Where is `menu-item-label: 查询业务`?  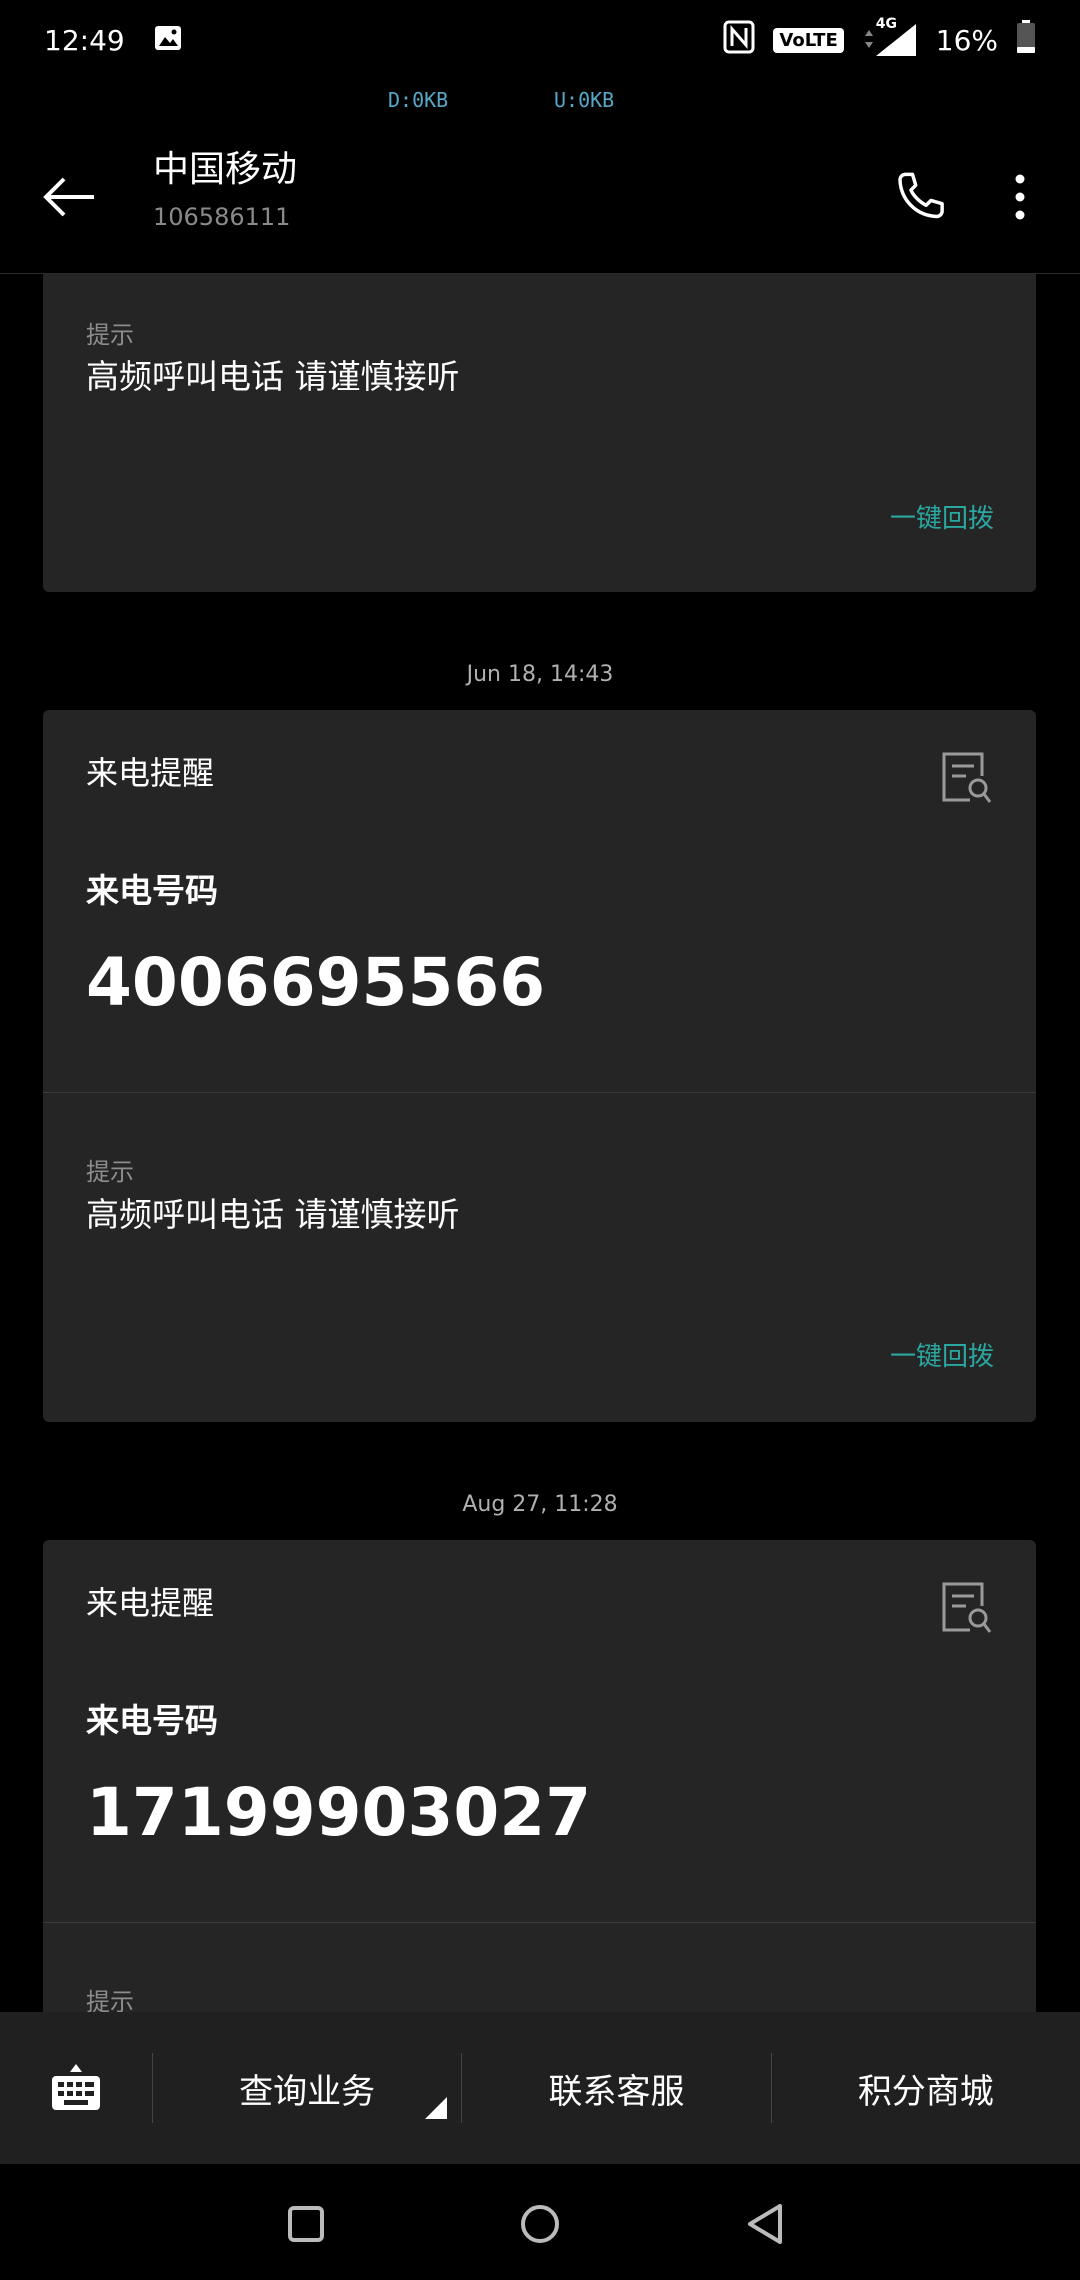 menu-item-label: 查询业务 is located at coordinates (307, 2091).